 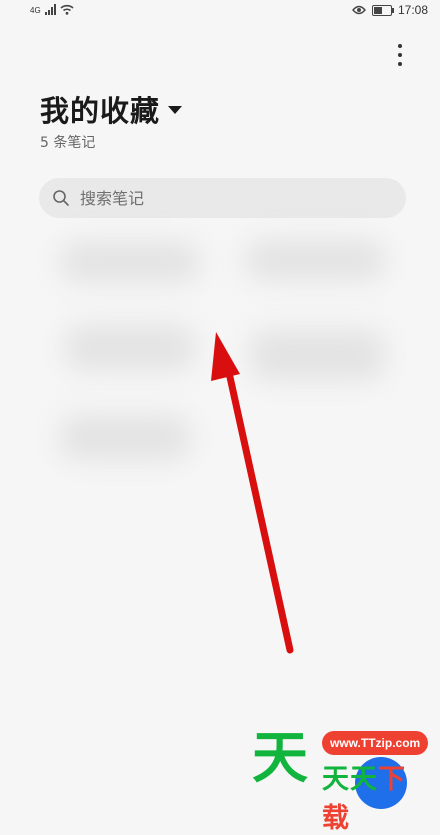 What do you see at coordinates (372, 796) in the screenshot?
I see `watermark-text: 天天下载` at bounding box center [372, 796].